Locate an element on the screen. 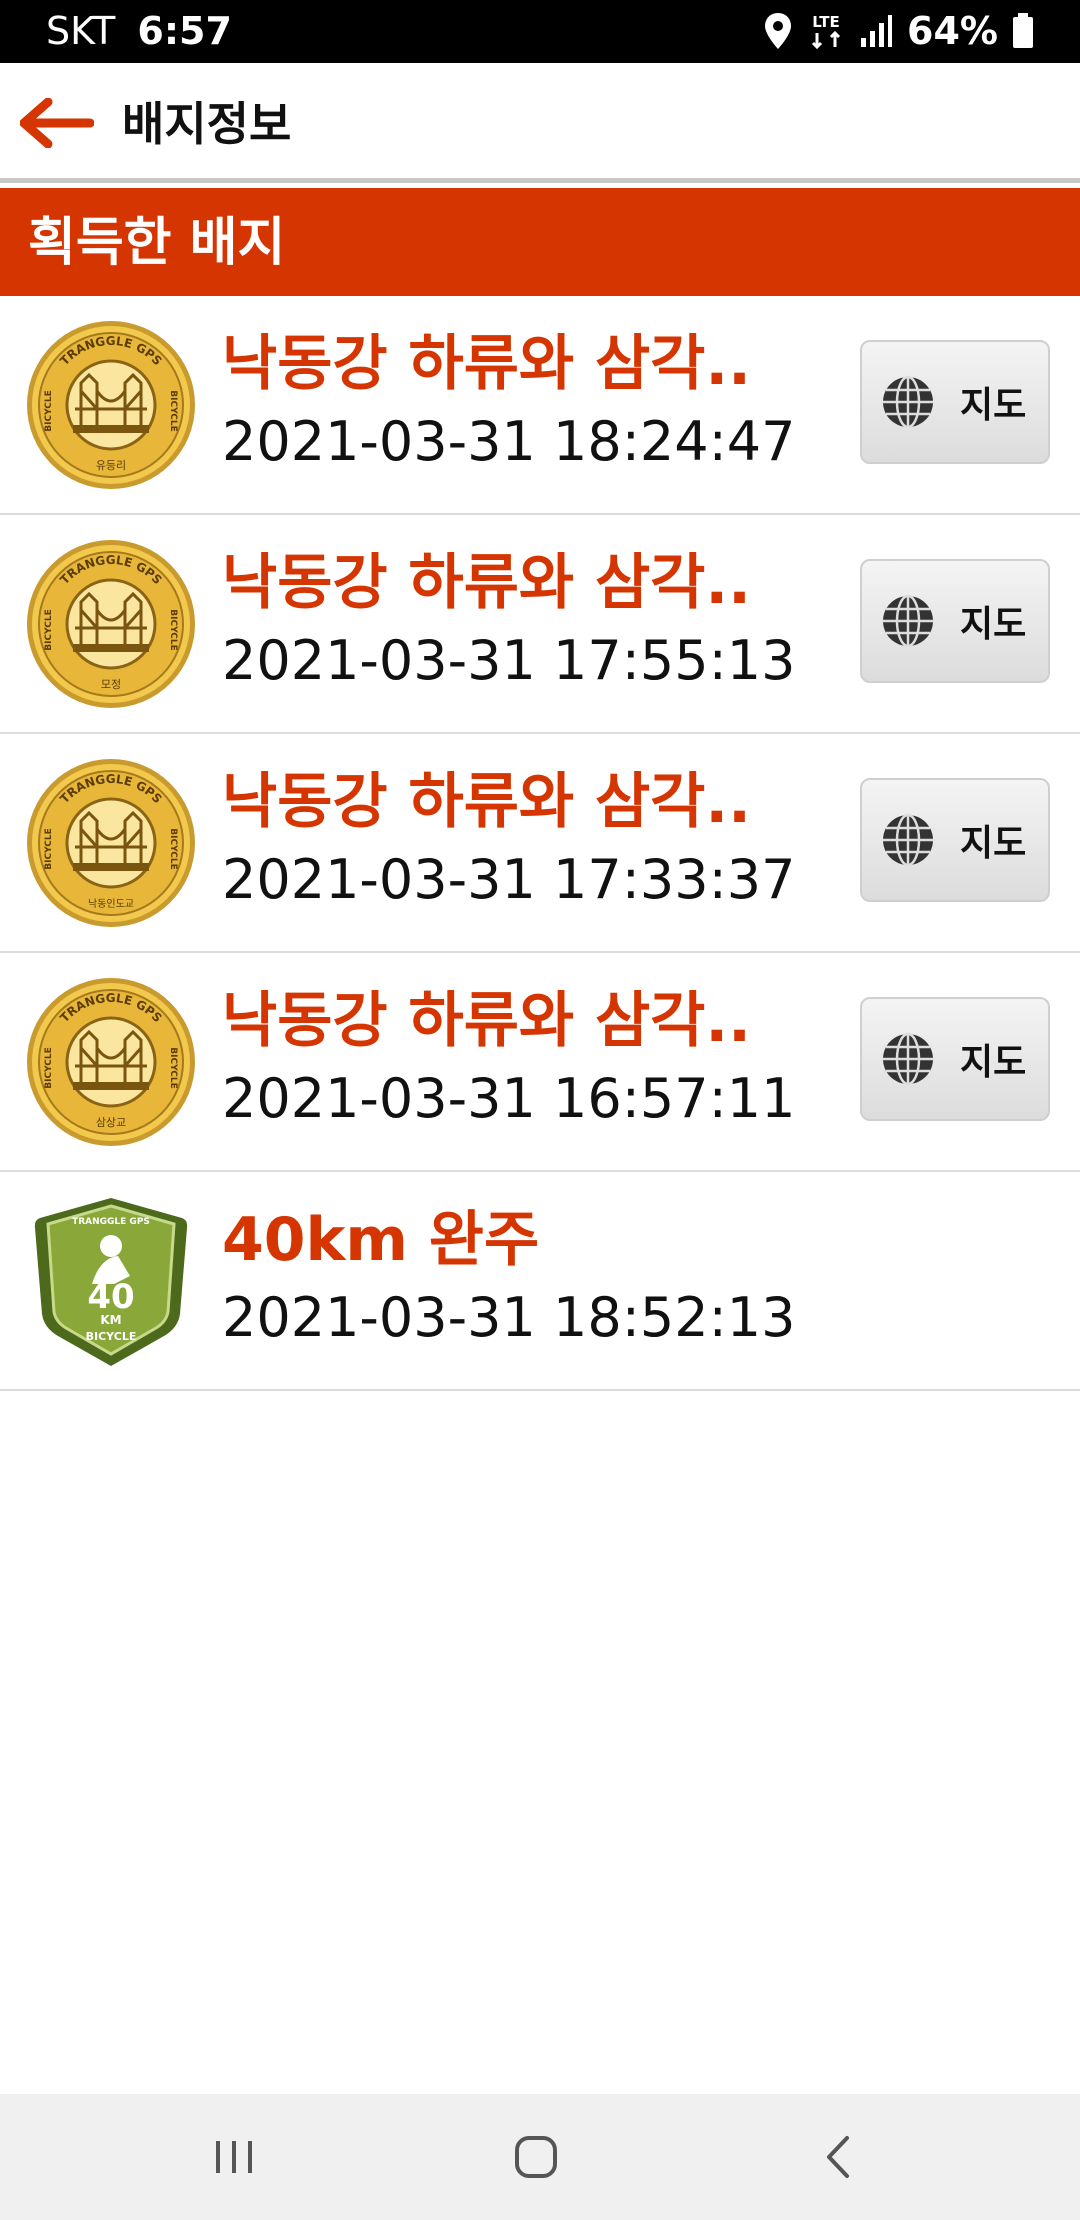  badge-date: 2021-03-31 17:33:37 is located at coordinates (509, 879).